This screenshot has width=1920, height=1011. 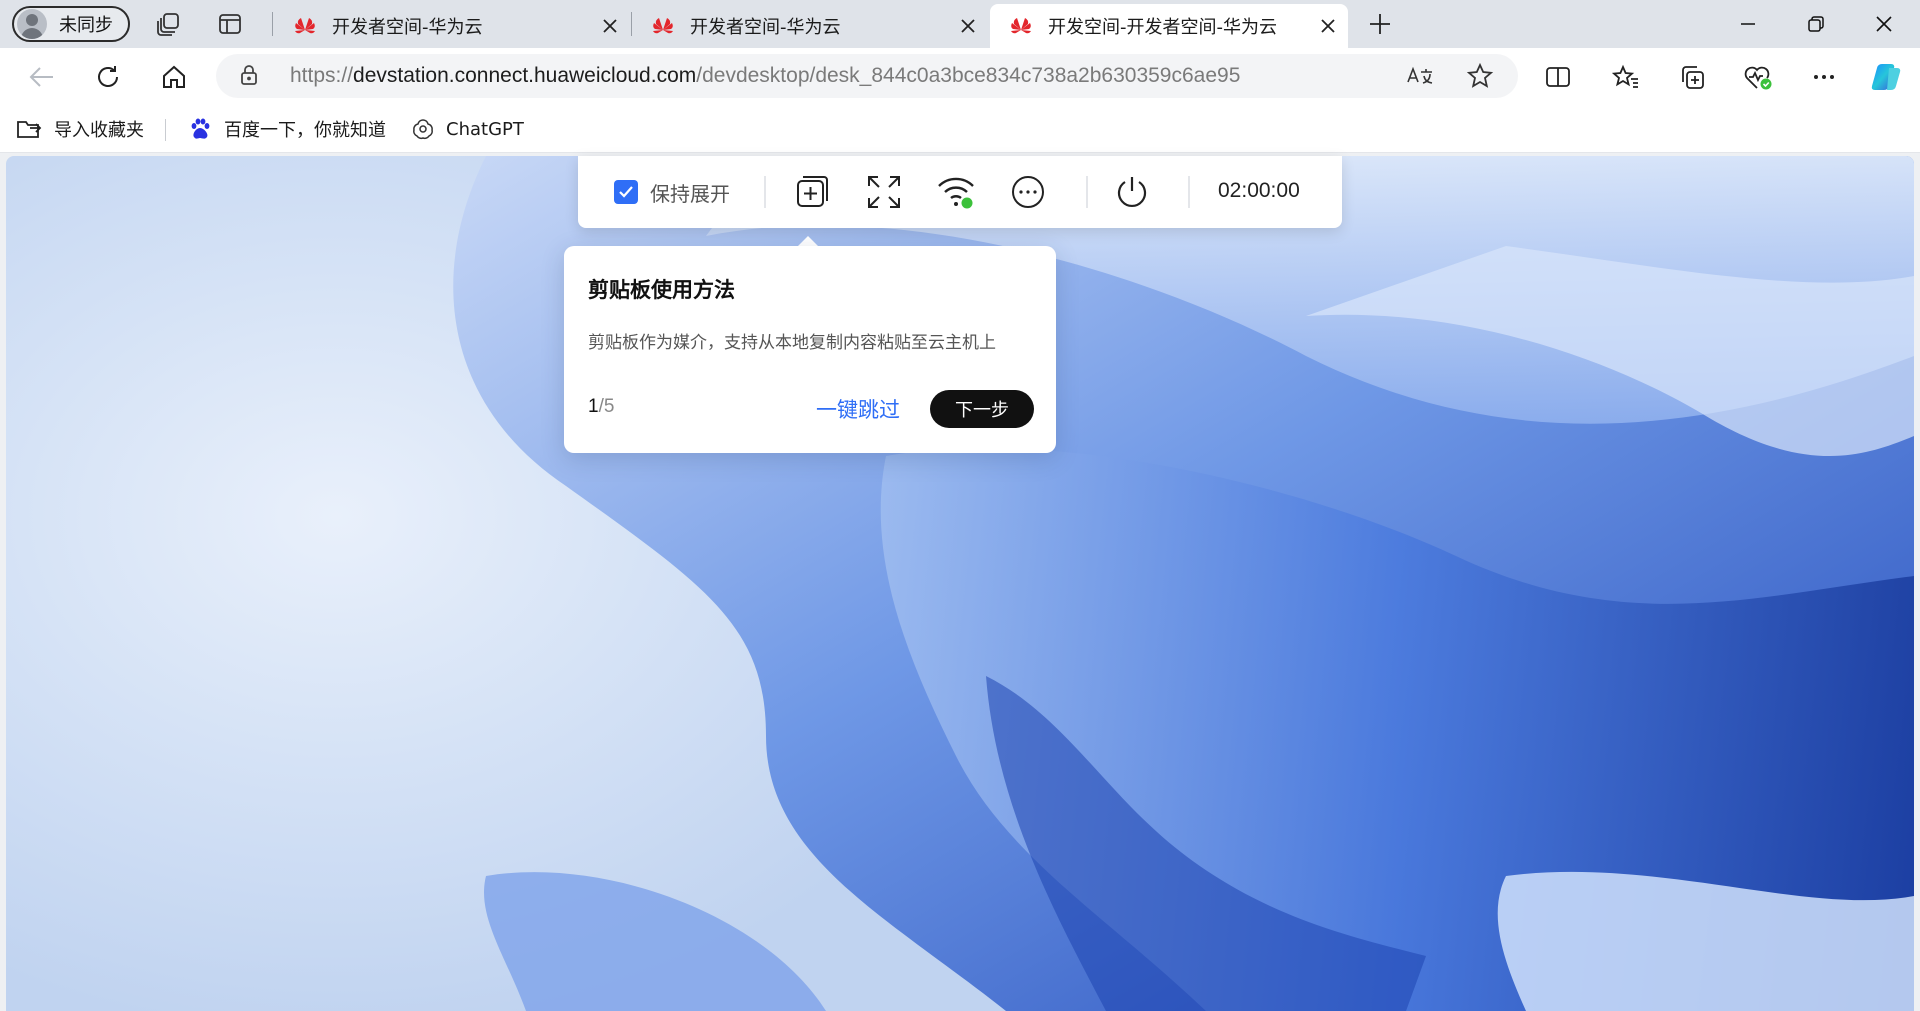 I want to click on favorite-baidu: 百度一下，你就知道, so click(x=287, y=129).